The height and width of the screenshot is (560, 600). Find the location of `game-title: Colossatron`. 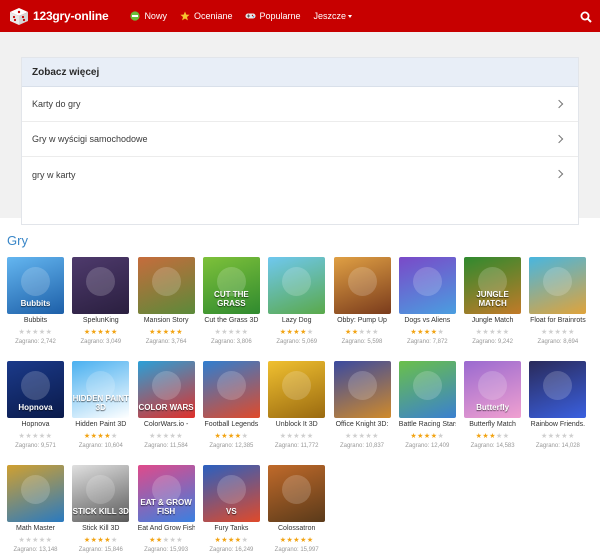

game-title: Colossatron is located at coordinates (296, 529).